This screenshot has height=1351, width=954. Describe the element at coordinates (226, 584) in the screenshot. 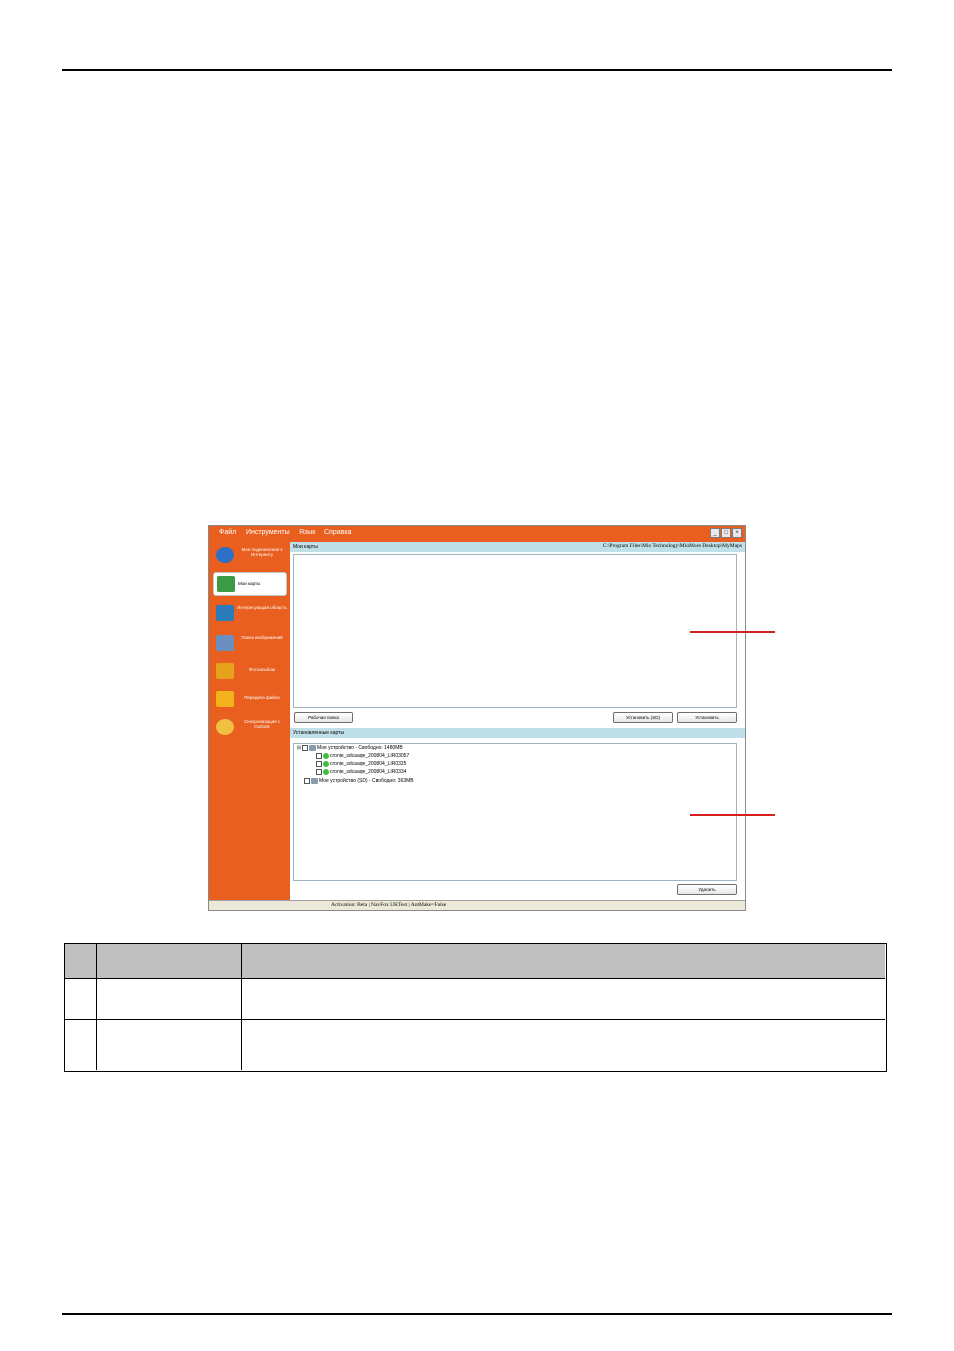

I see `maps-icon` at that location.